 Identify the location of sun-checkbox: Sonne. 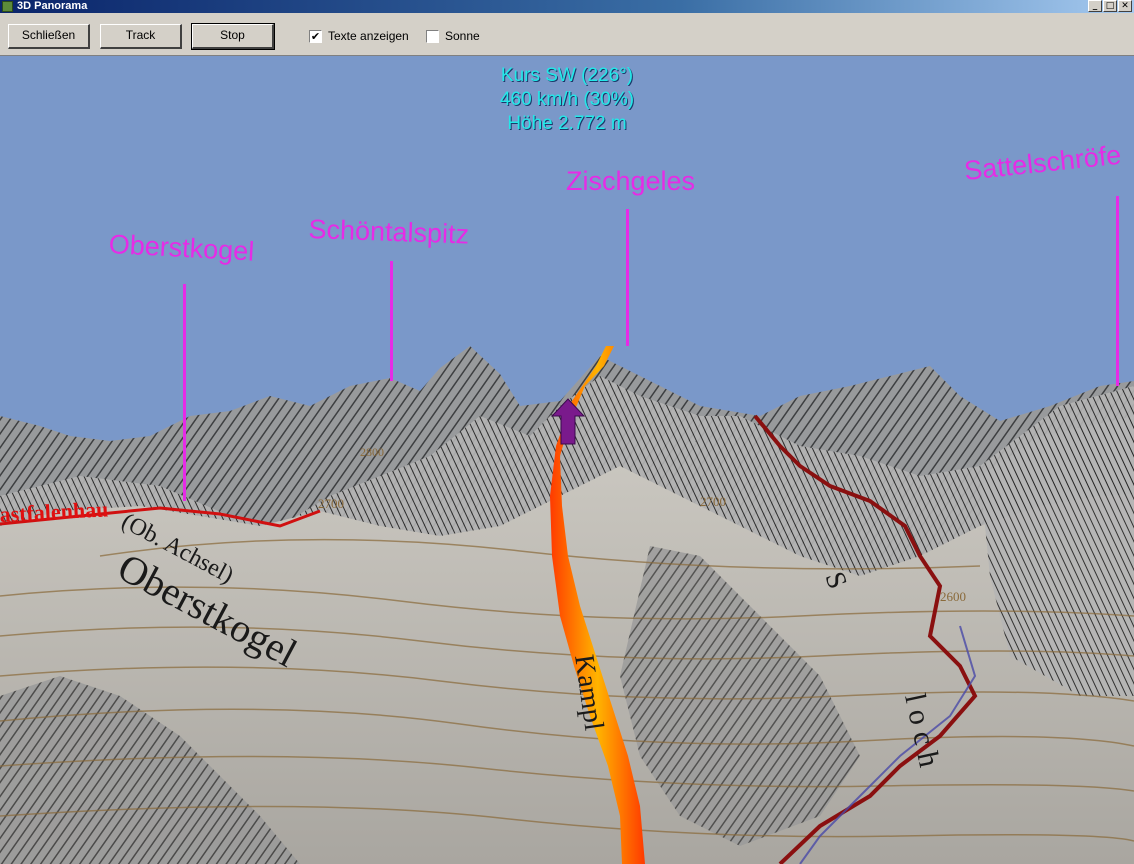
(453, 36).